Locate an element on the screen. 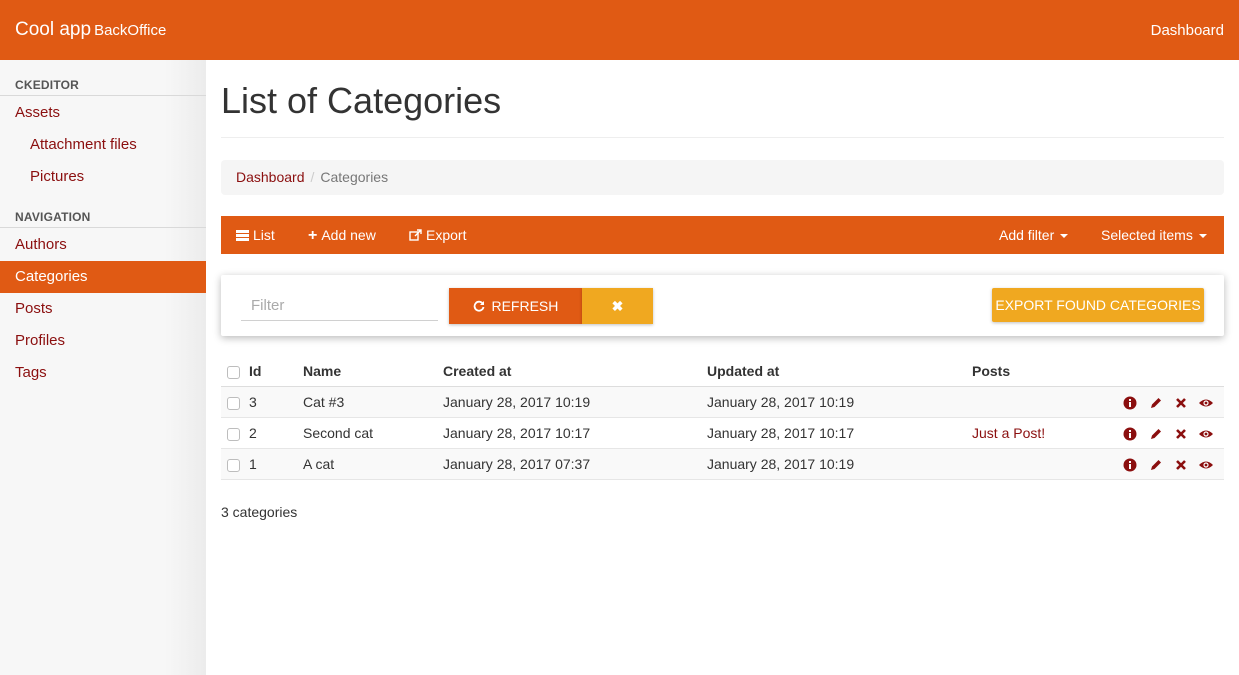  page-title: List of Categories is located at coordinates (361, 100).